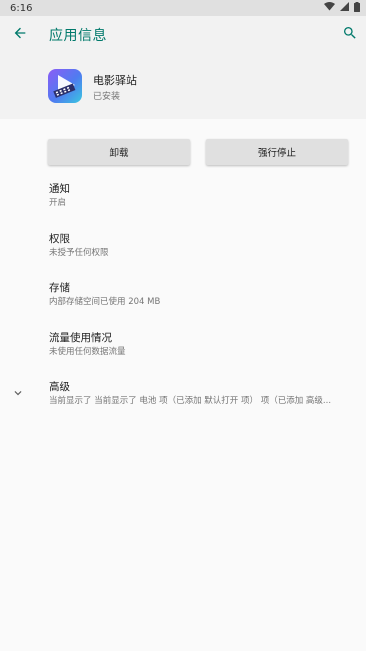 The image size is (366, 651). I want to click on status-icons, so click(342, 8).